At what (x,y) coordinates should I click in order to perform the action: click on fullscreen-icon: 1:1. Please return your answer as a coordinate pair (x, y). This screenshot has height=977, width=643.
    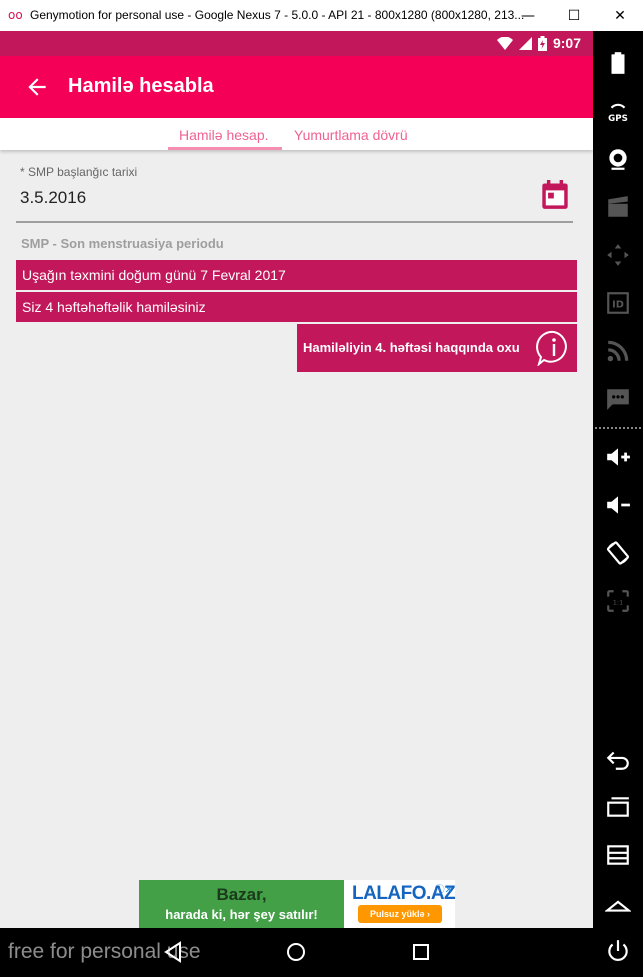
    Looking at the image, I should click on (618, 601).